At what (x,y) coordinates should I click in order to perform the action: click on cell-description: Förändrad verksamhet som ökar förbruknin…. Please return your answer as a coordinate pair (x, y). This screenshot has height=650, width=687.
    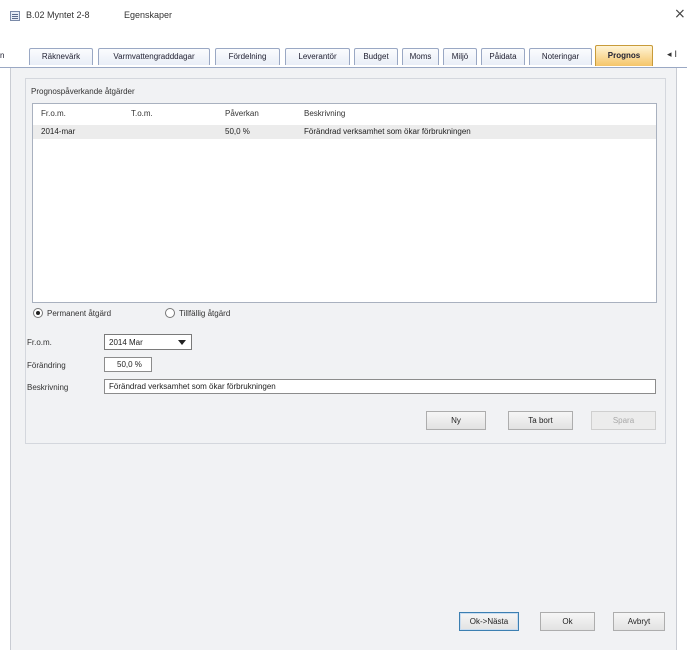
    Looking at the image, I should click on (387, 131).